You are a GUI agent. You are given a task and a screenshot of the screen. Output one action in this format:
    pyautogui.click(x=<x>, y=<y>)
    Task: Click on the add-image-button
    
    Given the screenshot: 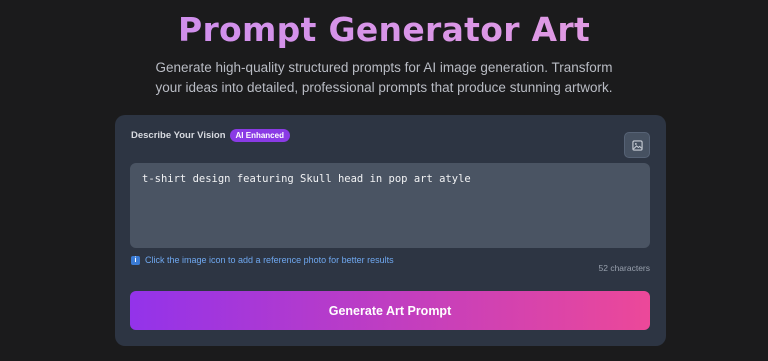 What is the action you would take?
    pyautogui.click(x=637, y=145)
    